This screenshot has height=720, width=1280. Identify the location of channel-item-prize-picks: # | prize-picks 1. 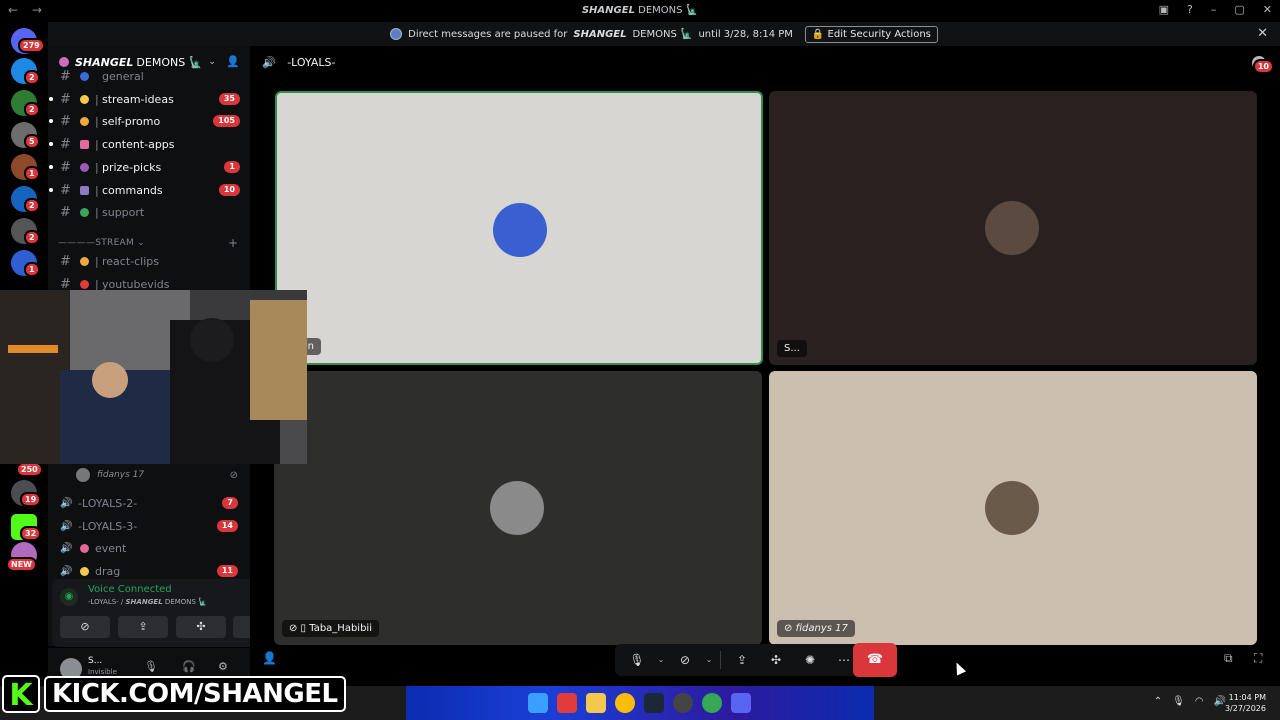
(149, 167).